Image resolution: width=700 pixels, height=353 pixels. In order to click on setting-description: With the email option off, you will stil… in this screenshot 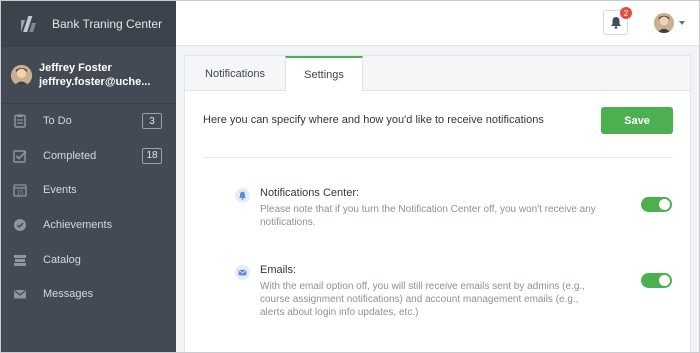, I will do `click(422, 299)`.